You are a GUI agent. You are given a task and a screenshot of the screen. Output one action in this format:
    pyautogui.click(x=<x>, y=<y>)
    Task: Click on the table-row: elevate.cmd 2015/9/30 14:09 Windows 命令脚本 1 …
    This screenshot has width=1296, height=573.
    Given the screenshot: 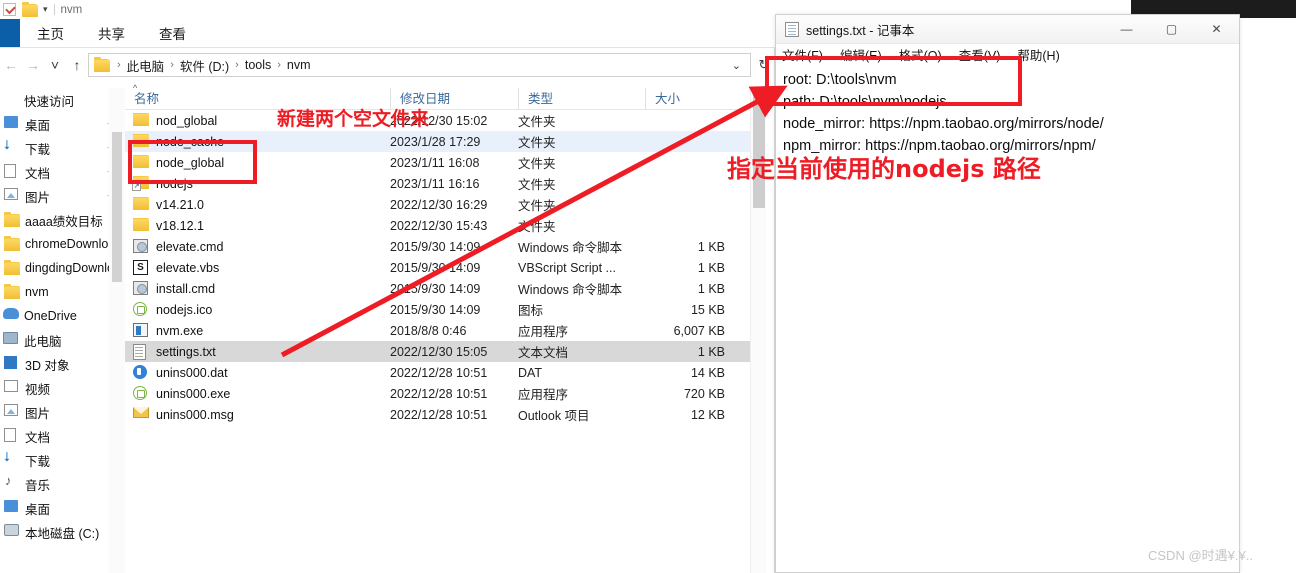 What is the action you would take?
    pyautogui.click(x=437, y=246)
    